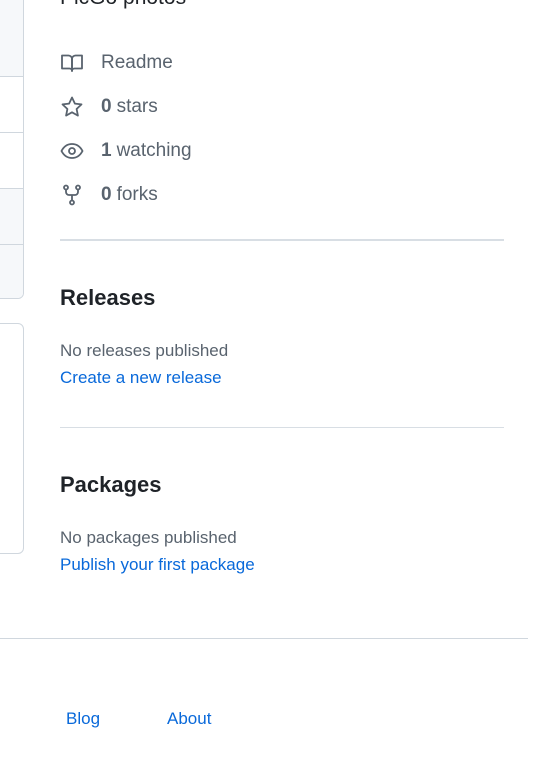  Describe the element at coordinates (106, 194) in the screenshot. I see `forks-count: 0` at that location.